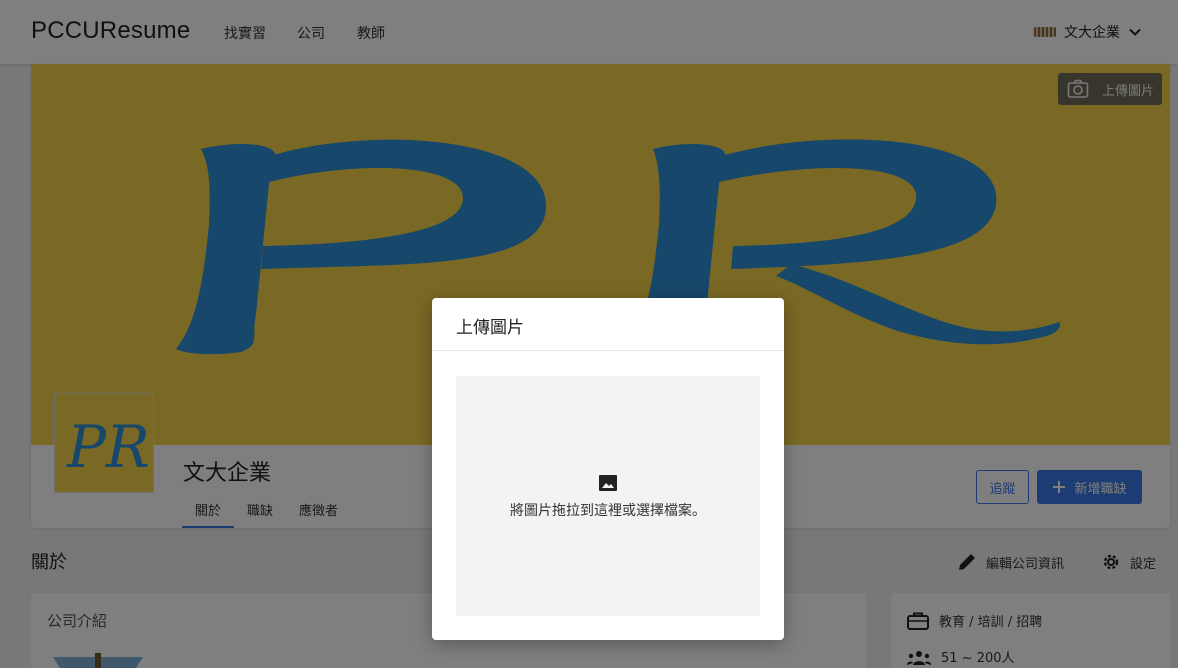 This screenshot has width=1178, height=668. What do you see at coordinates (608, 496) in the screenshot?
I see `image-dropzone: 將圖片拖拉到這裡或選擇檔案。` at bounding box center [608, 496].